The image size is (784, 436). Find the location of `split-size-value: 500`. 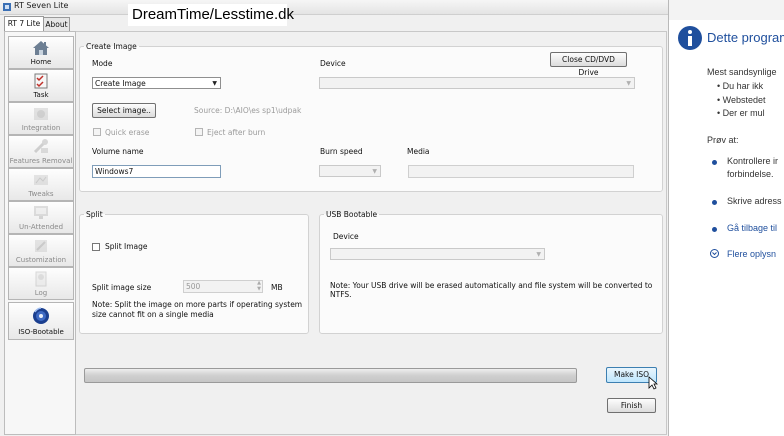

split-size-value: 500 is located at coordinates (193, 286).